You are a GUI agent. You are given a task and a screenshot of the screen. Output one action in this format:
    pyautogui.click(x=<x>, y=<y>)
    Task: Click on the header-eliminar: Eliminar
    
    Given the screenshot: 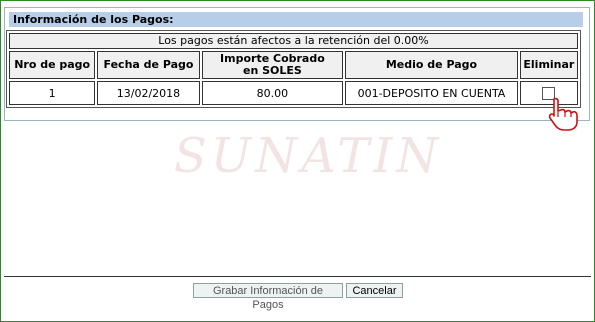 What is the action you would take?
    pyautogui.click(x=548, y=65)
    